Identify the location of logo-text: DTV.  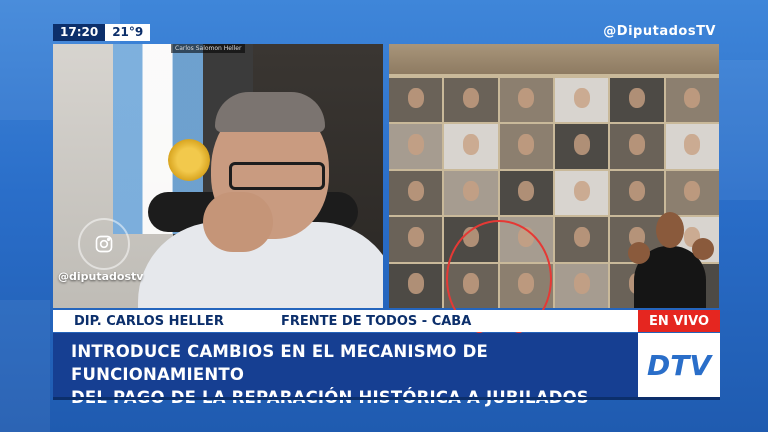
(680, 365).